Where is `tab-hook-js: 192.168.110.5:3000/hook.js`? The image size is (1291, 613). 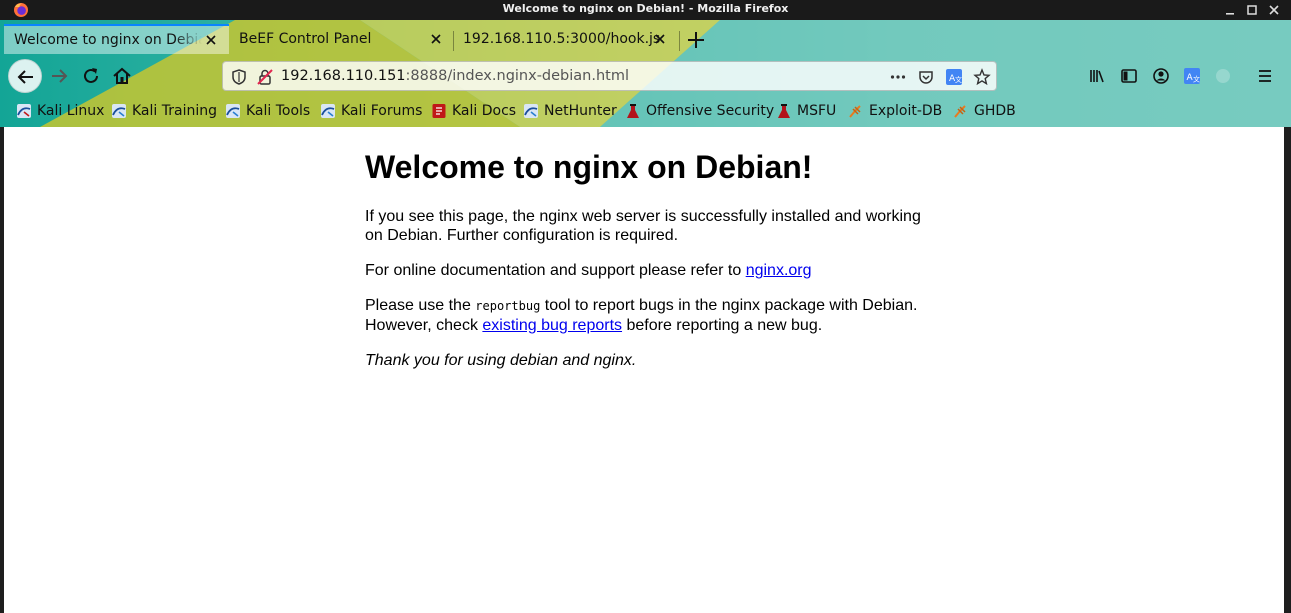 tab-hook-js: 192.168.110.5:3000/hook.js is located at coordinates (566, 40).